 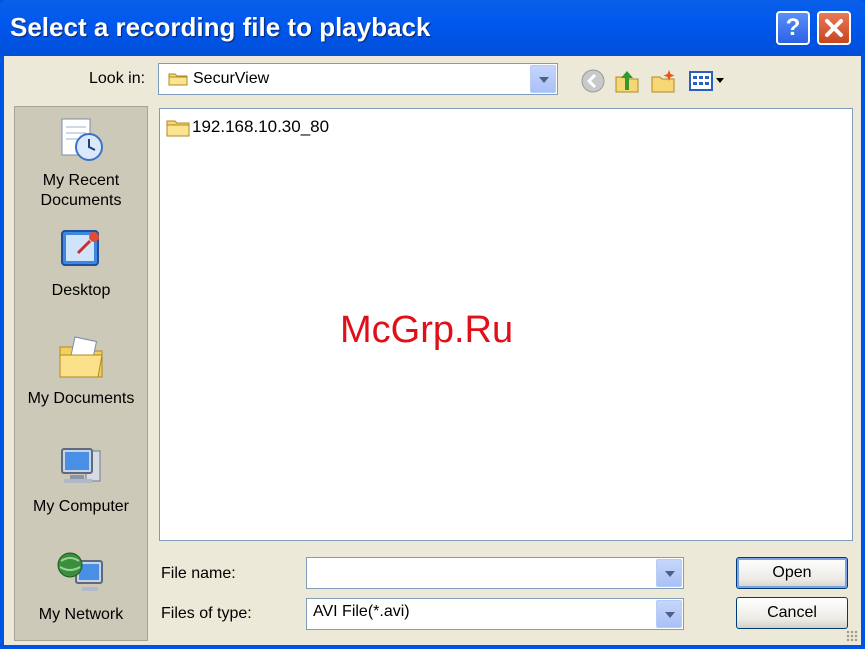 What do you see at coordinates (669, 573) in the screenshot?
I see `file-name-dropdown-arrow` at bounding box center [669, 573].